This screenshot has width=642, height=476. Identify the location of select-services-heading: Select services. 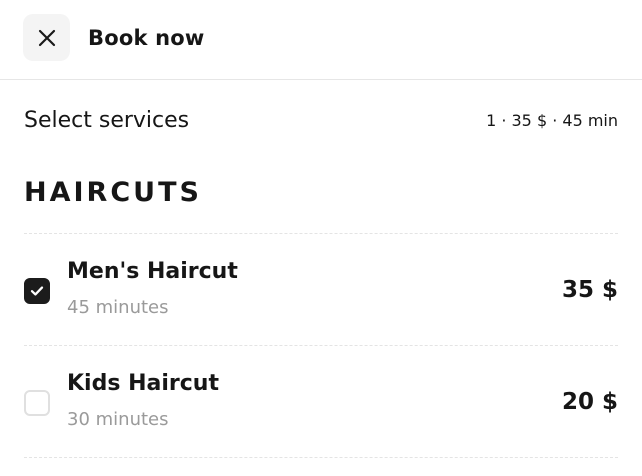
(107, 120).